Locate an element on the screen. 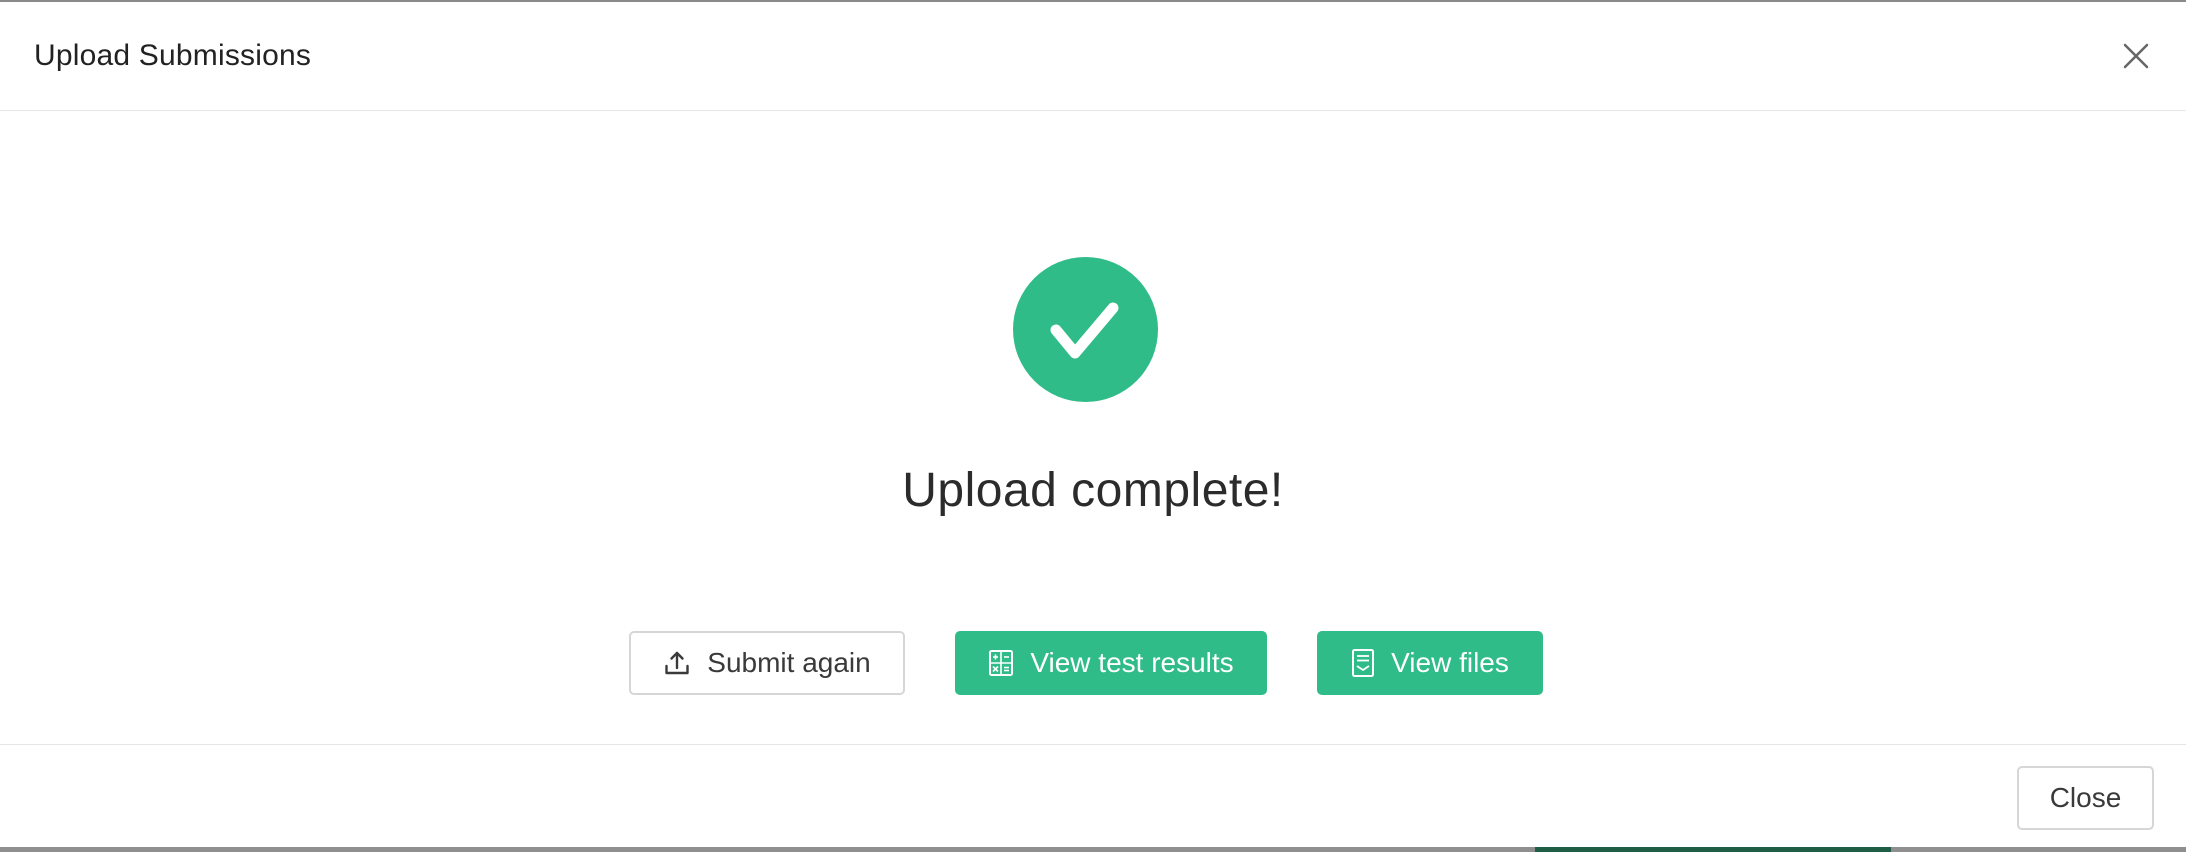 The height and width of the screenshot is (852, 2186). dialog-footer: Close is located at coordinates (1093, 796).